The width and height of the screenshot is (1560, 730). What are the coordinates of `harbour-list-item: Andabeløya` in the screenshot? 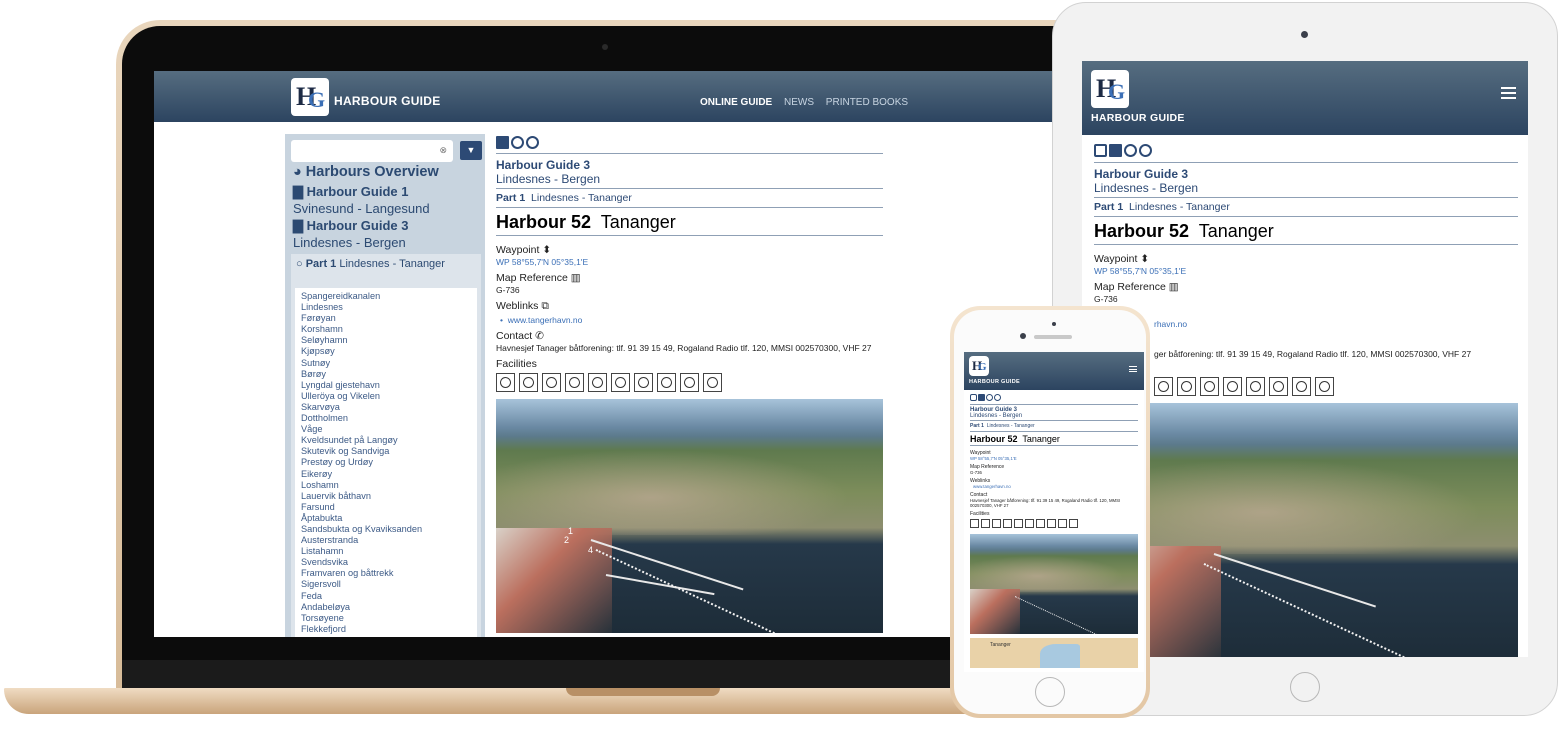 It's located at (389, 607).